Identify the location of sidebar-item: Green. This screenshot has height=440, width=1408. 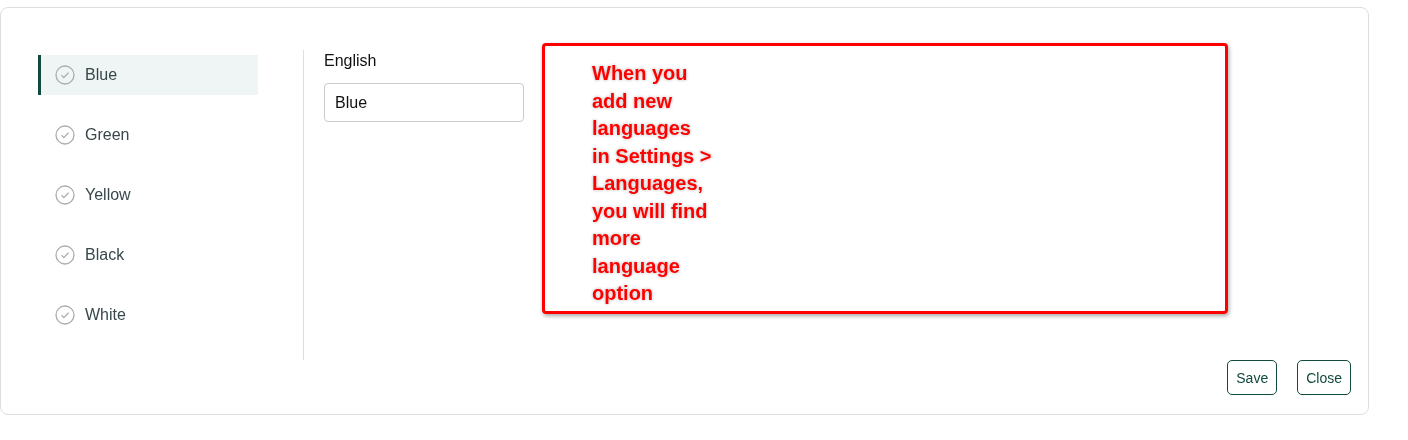
(148, 135).